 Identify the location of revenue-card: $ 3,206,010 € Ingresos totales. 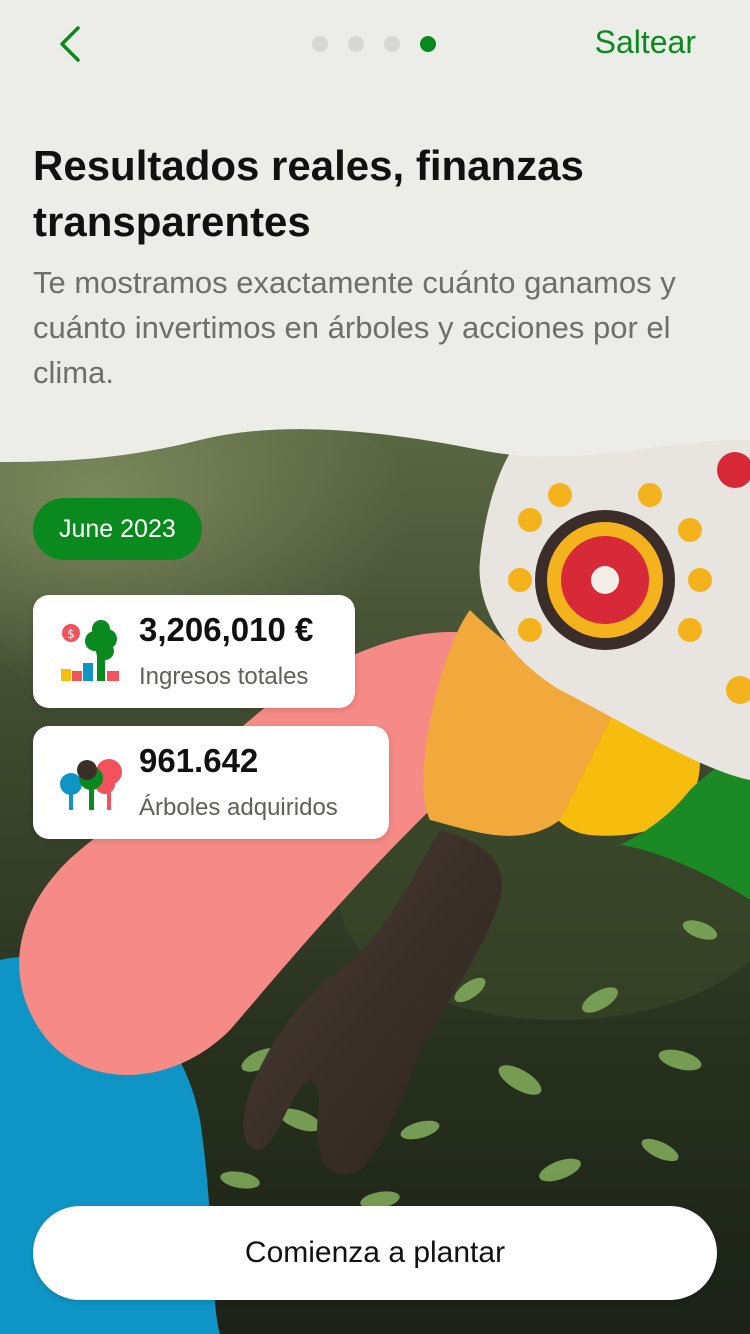
(194, 651).